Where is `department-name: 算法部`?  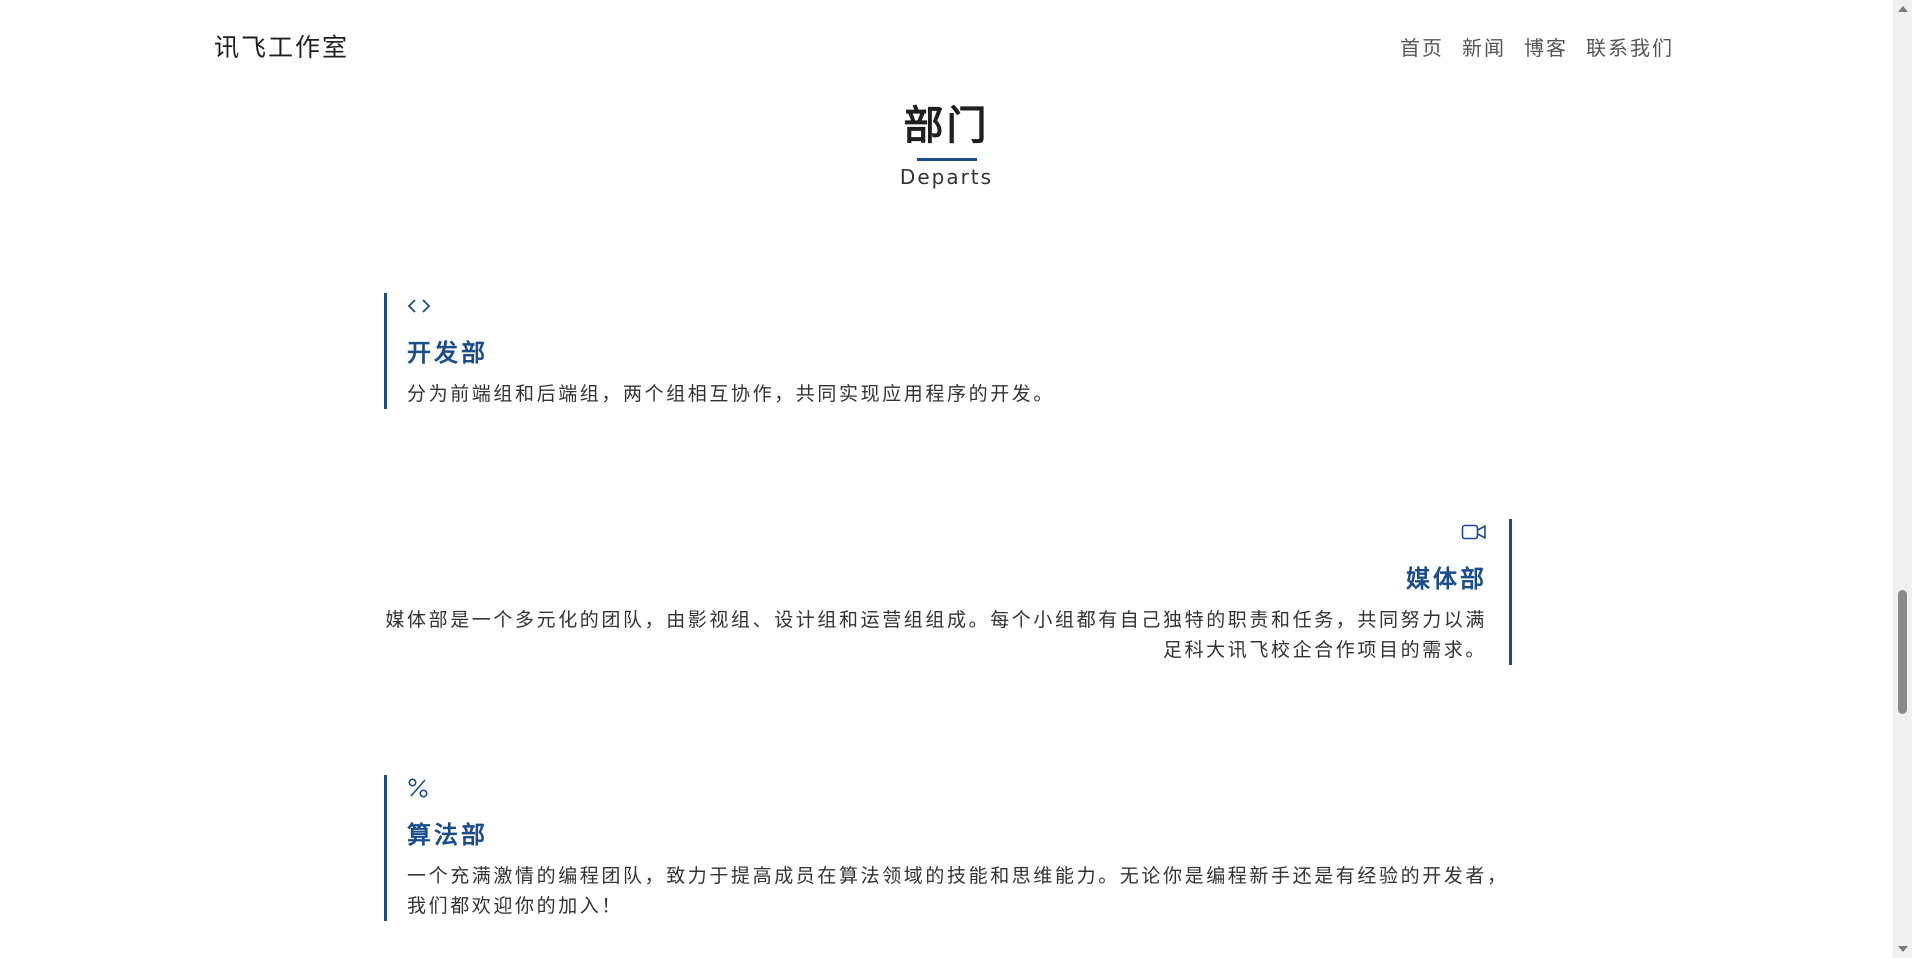 department-name: 算法部 is located at coordinates (447, 835).